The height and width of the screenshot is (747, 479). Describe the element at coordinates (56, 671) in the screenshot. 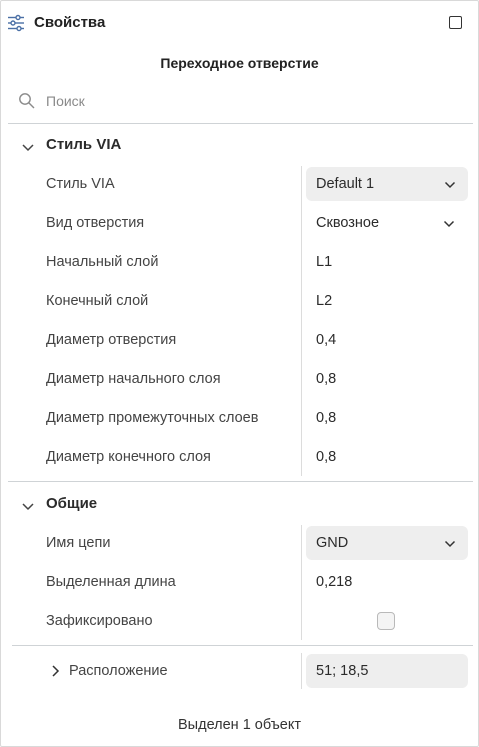

I see `chevron-right-icon` at that location.